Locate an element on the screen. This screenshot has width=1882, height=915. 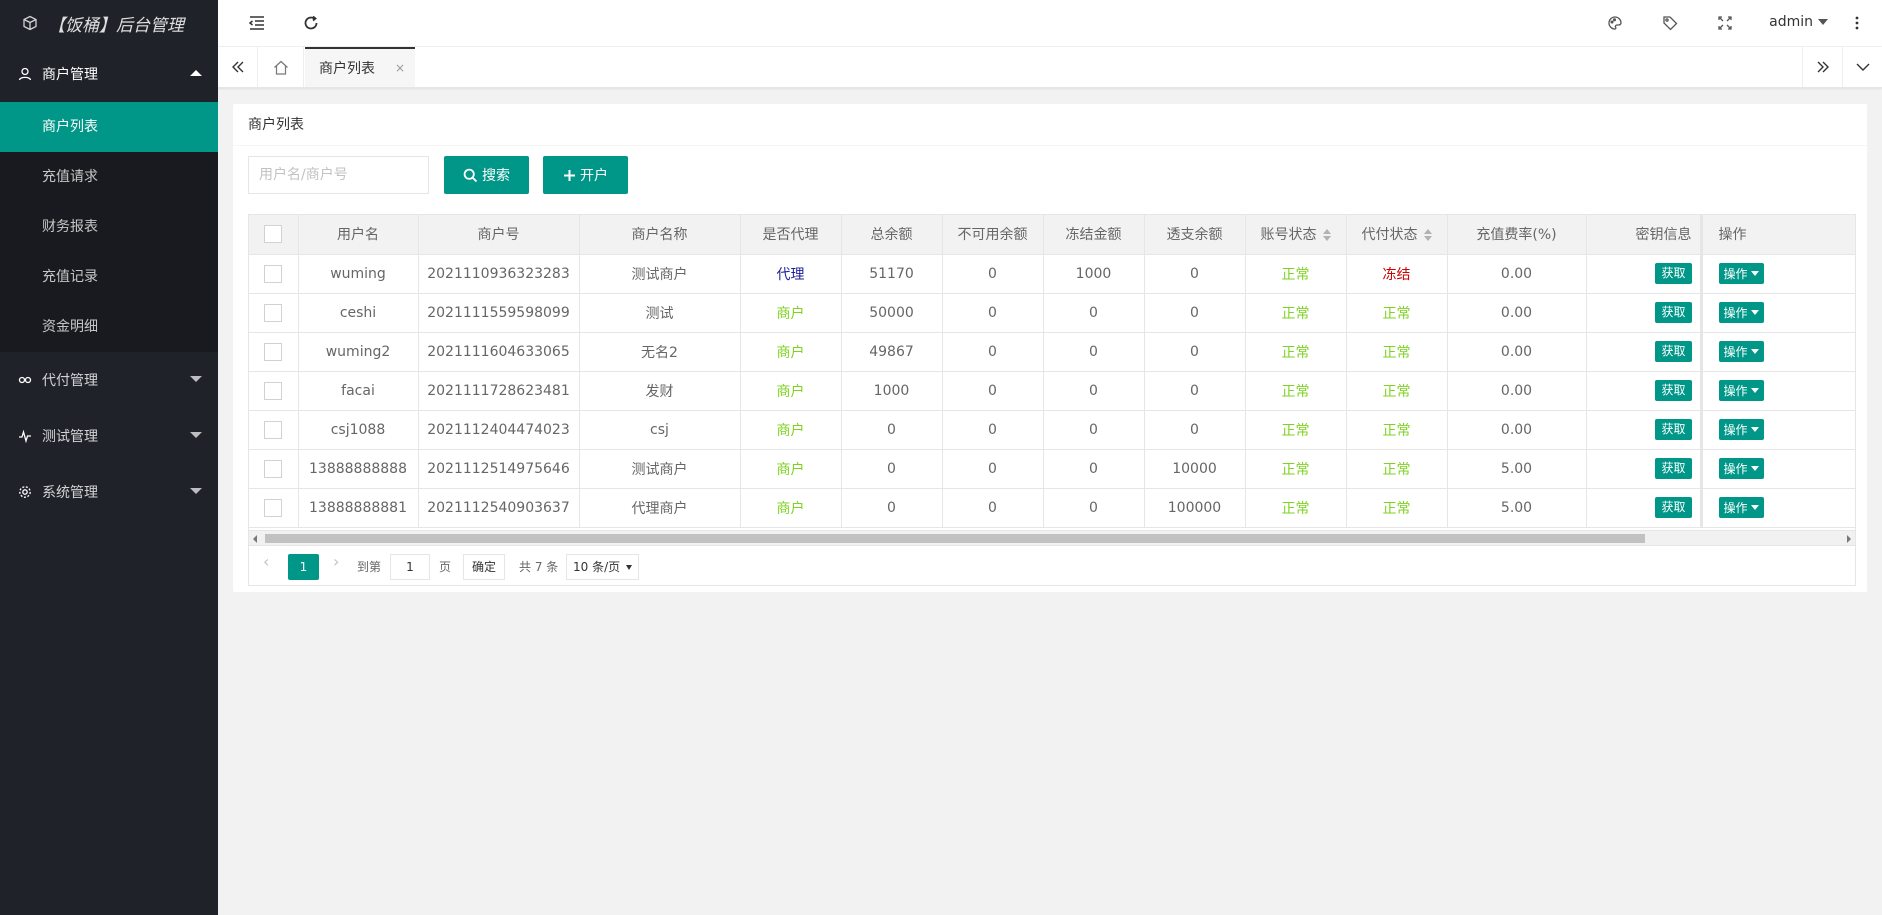
open-account-button: 开户 is located at coordinates (585, 175).